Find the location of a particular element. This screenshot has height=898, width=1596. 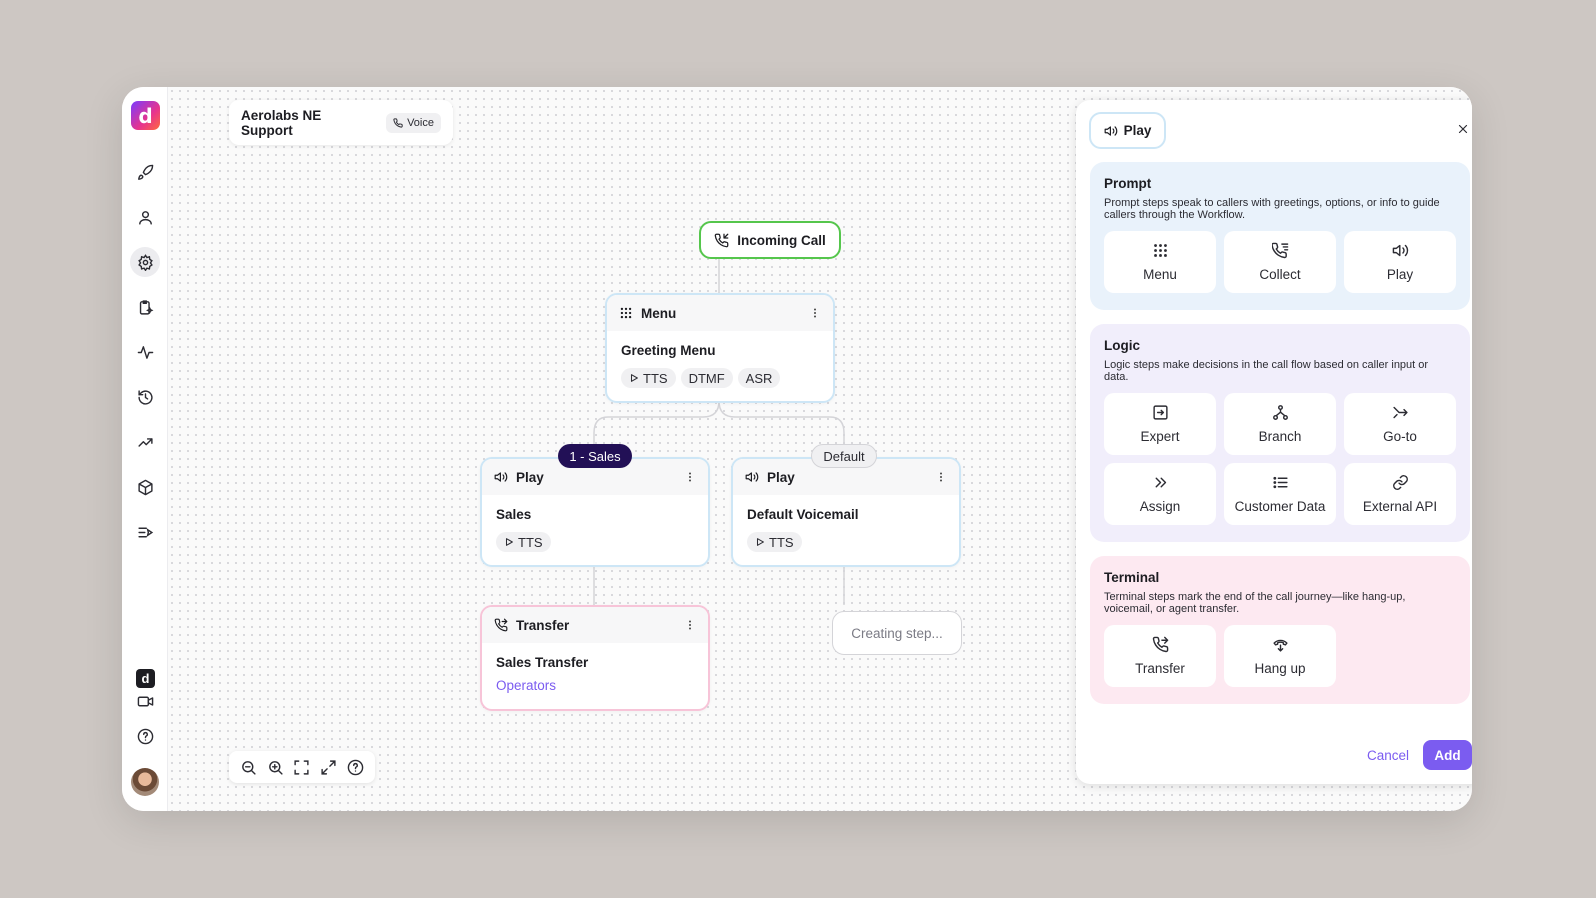

play-sales-node: Play Sales TTS is located at coordinates (595, 512).